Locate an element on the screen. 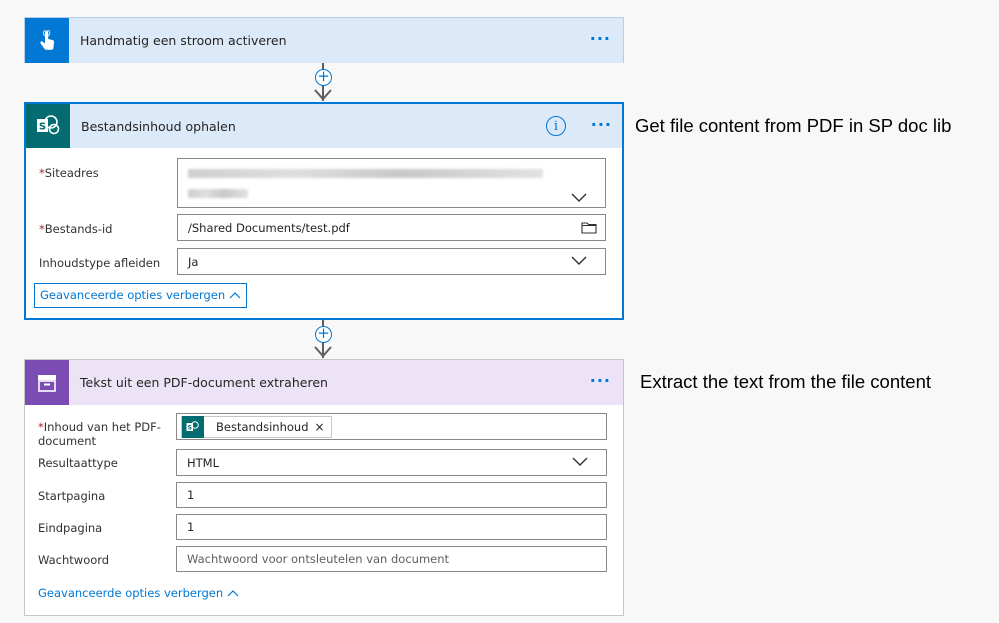  archive-box-icon is located at coordinates (47, 383).